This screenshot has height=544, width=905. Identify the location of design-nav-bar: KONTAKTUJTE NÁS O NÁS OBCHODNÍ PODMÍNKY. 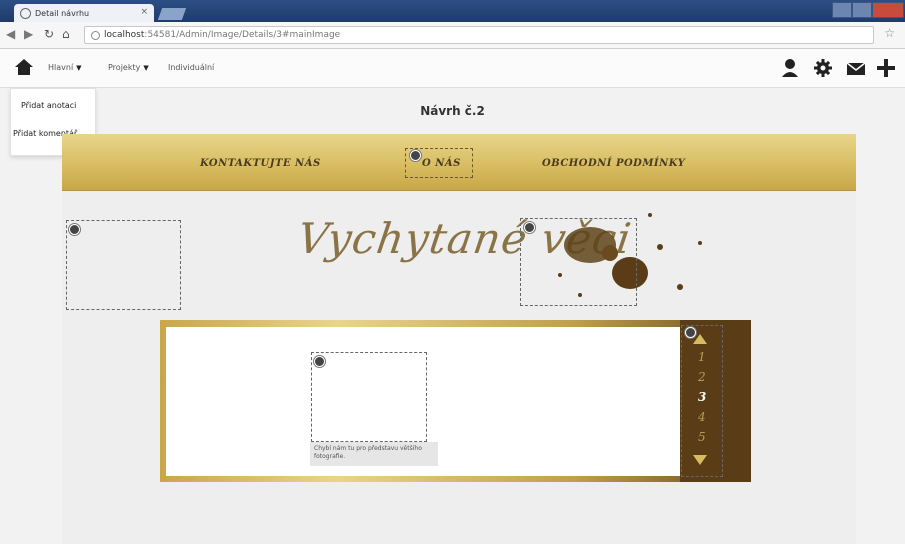
(459, 162).